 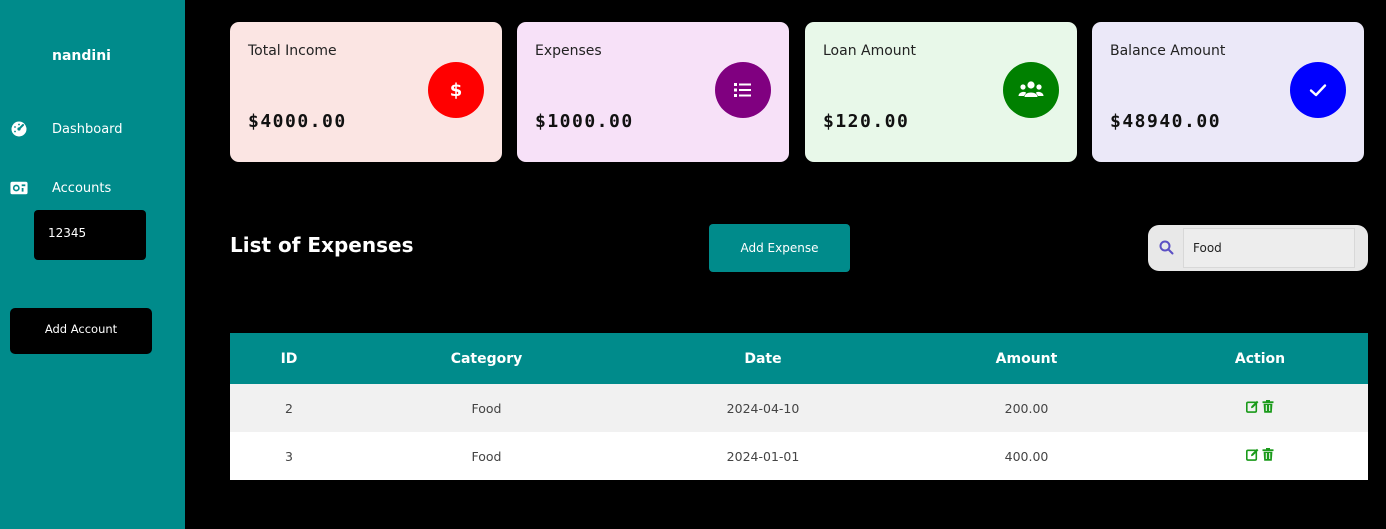 I want to click on total-income-card: Total Income $4000.00 $, so click(x=366, y=92).